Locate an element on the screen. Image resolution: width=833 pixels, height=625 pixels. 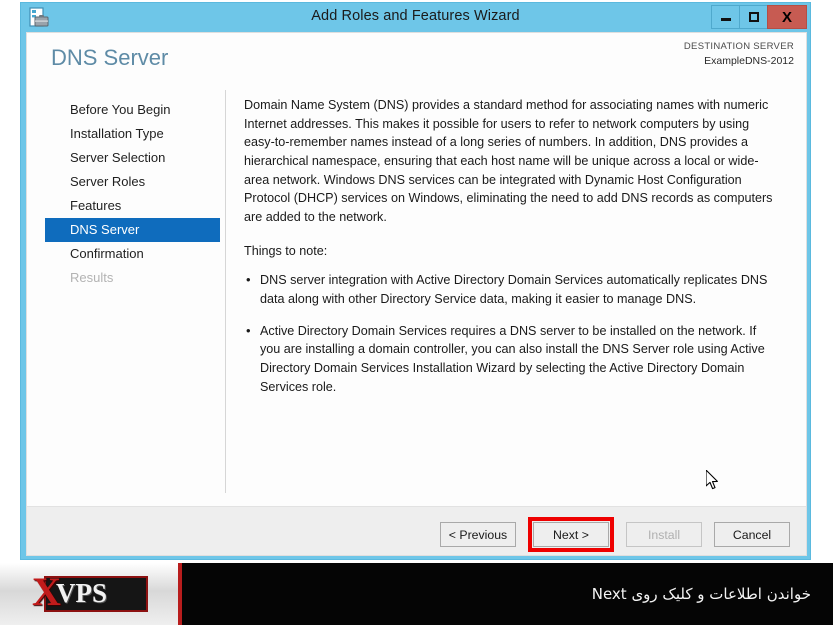
next-button-highlight-annotation: Next > is located at coordinates (571, 534).